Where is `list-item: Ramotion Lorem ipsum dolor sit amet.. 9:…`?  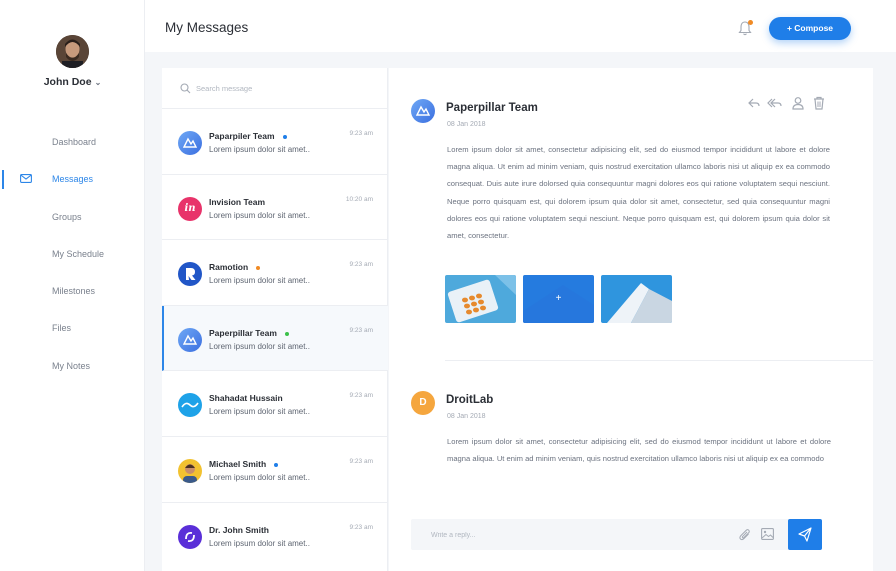 list-item: Ramotion Lorem ipsum dolor sit amet.. 9:… is located at coordinates (275, 273).